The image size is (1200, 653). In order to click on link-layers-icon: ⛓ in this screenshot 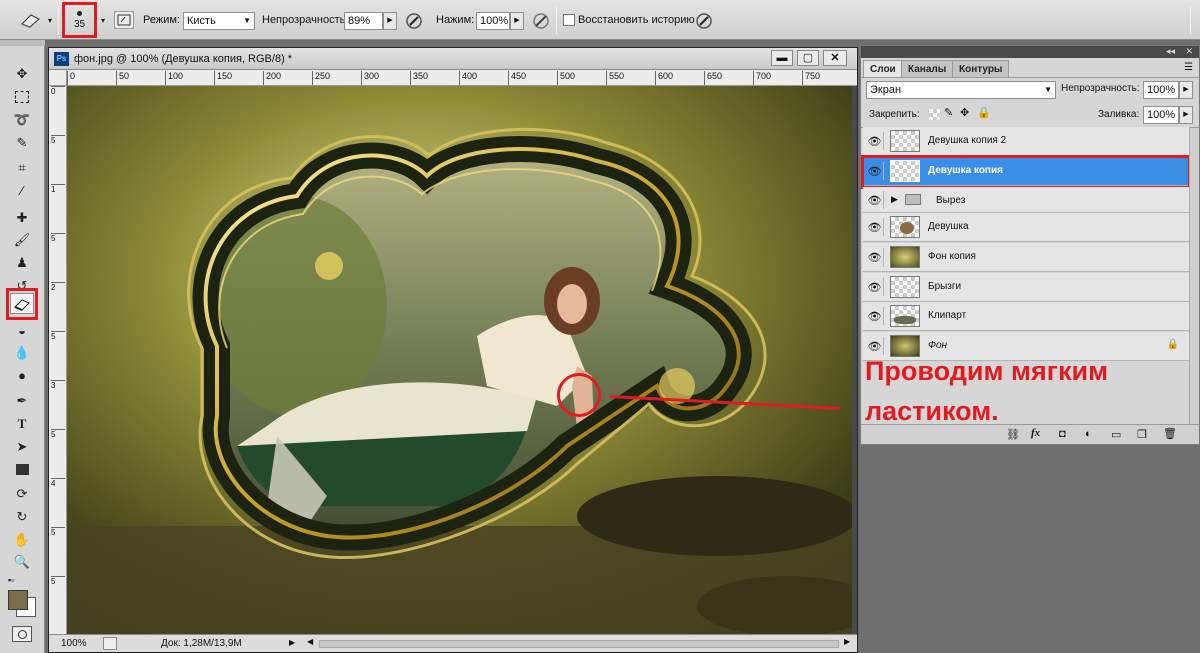, I will do `click(1013, 434)`.